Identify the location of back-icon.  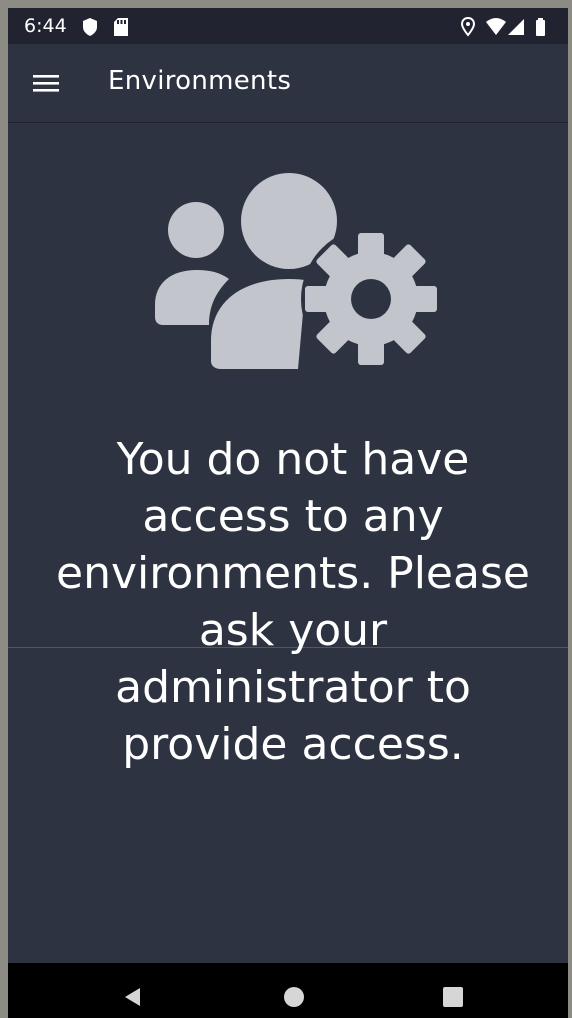
(132, 997).